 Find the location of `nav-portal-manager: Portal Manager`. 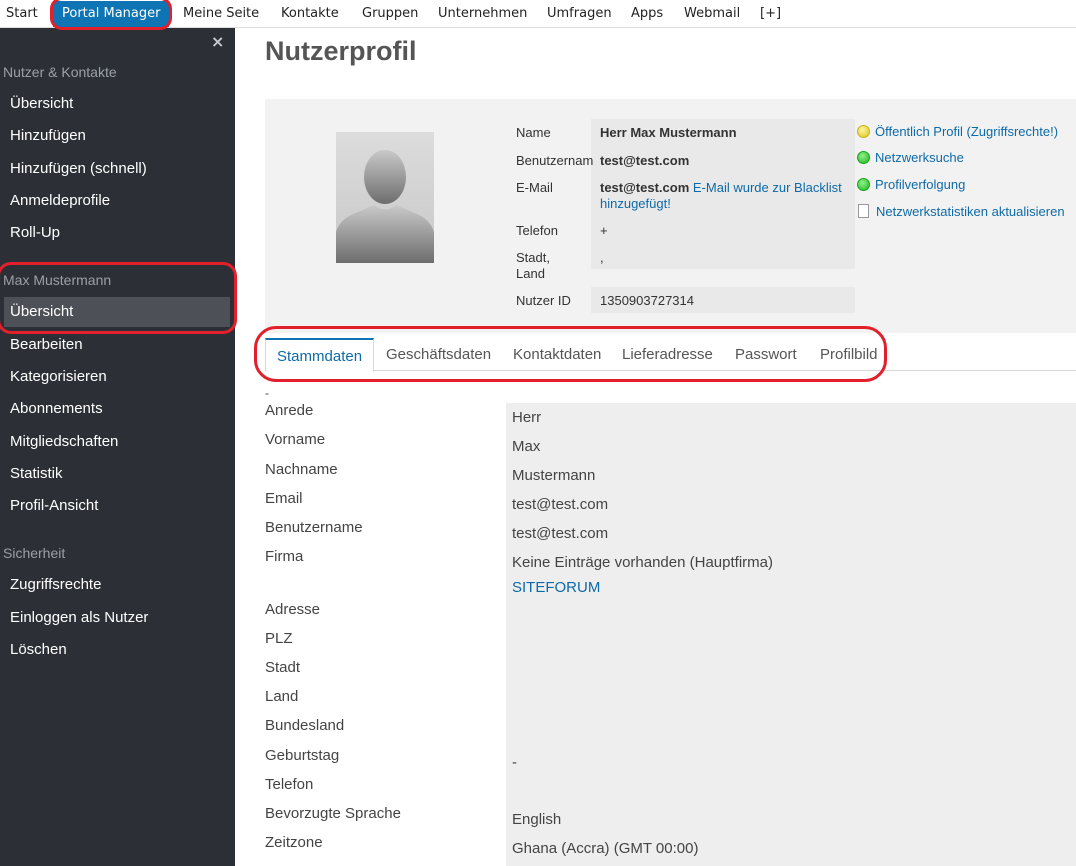

nav-portal-manager: Portal Manager is located at coordinates (111, 14).